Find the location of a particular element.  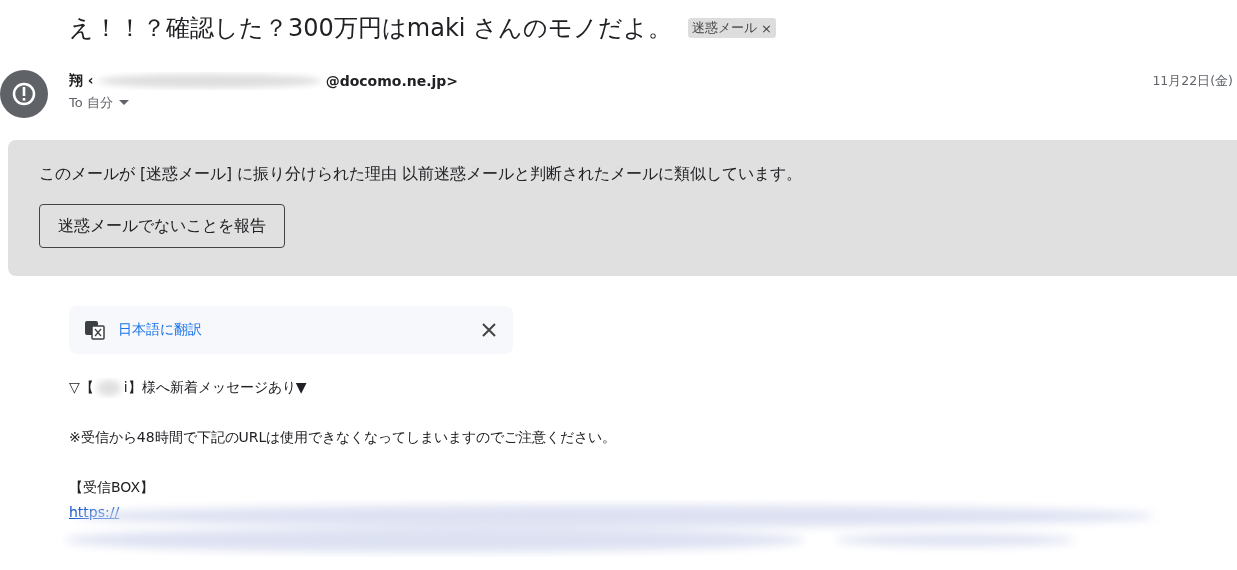

label-chip: 迷惑メール × is located at coordinates (732, 28).